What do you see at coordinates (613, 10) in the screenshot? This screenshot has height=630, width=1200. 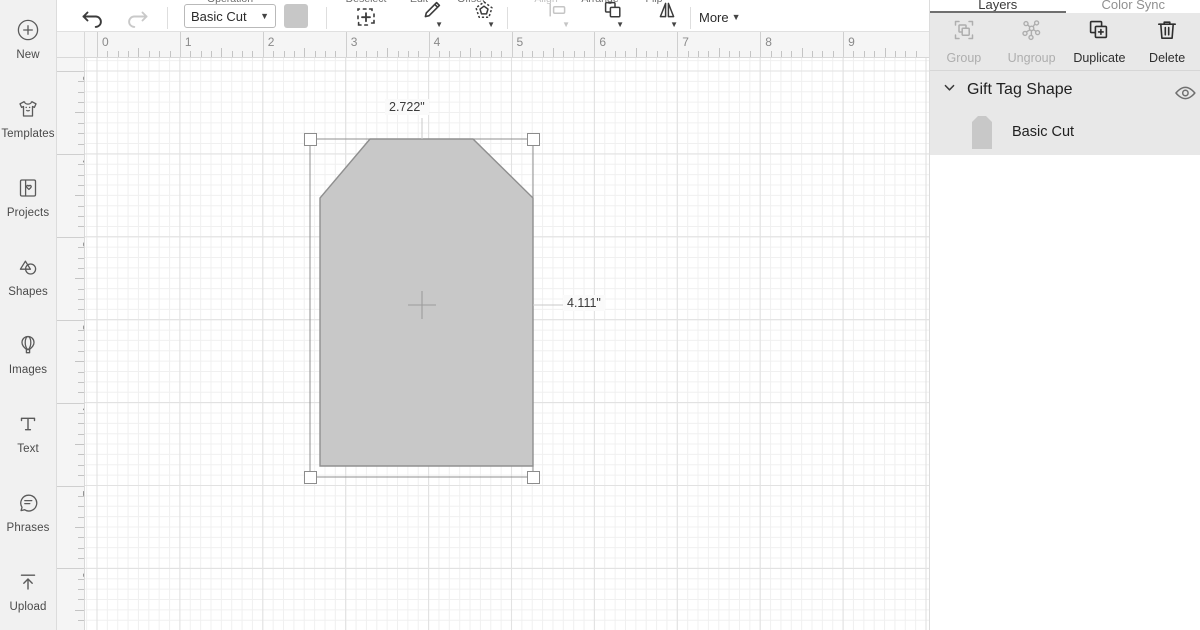 I see `arrange-layers-icon` at bounding box center [613, 10].